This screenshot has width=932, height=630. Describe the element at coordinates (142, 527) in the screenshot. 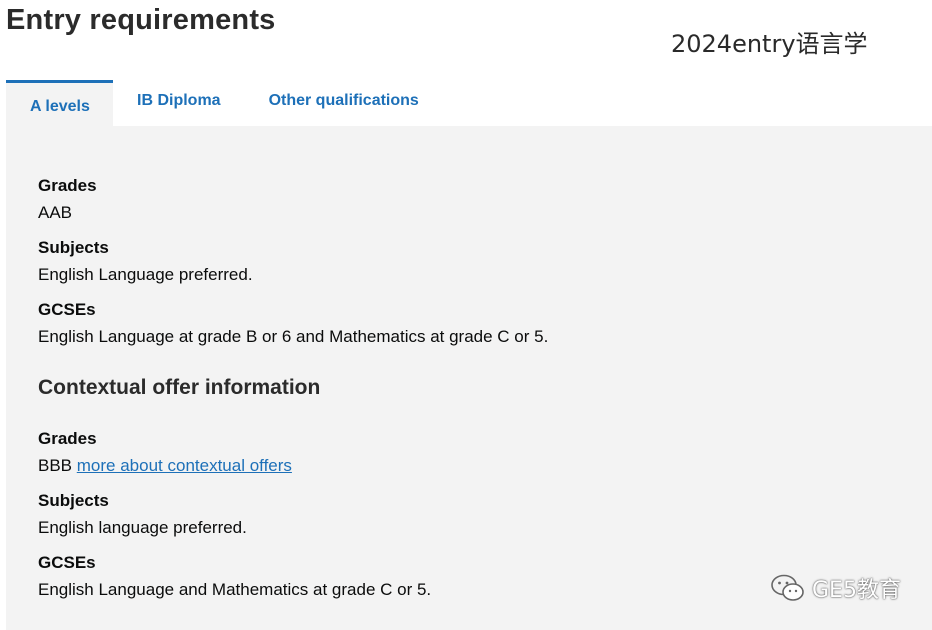

I see `contextual-subjects-value: English language preferred.` at that location.